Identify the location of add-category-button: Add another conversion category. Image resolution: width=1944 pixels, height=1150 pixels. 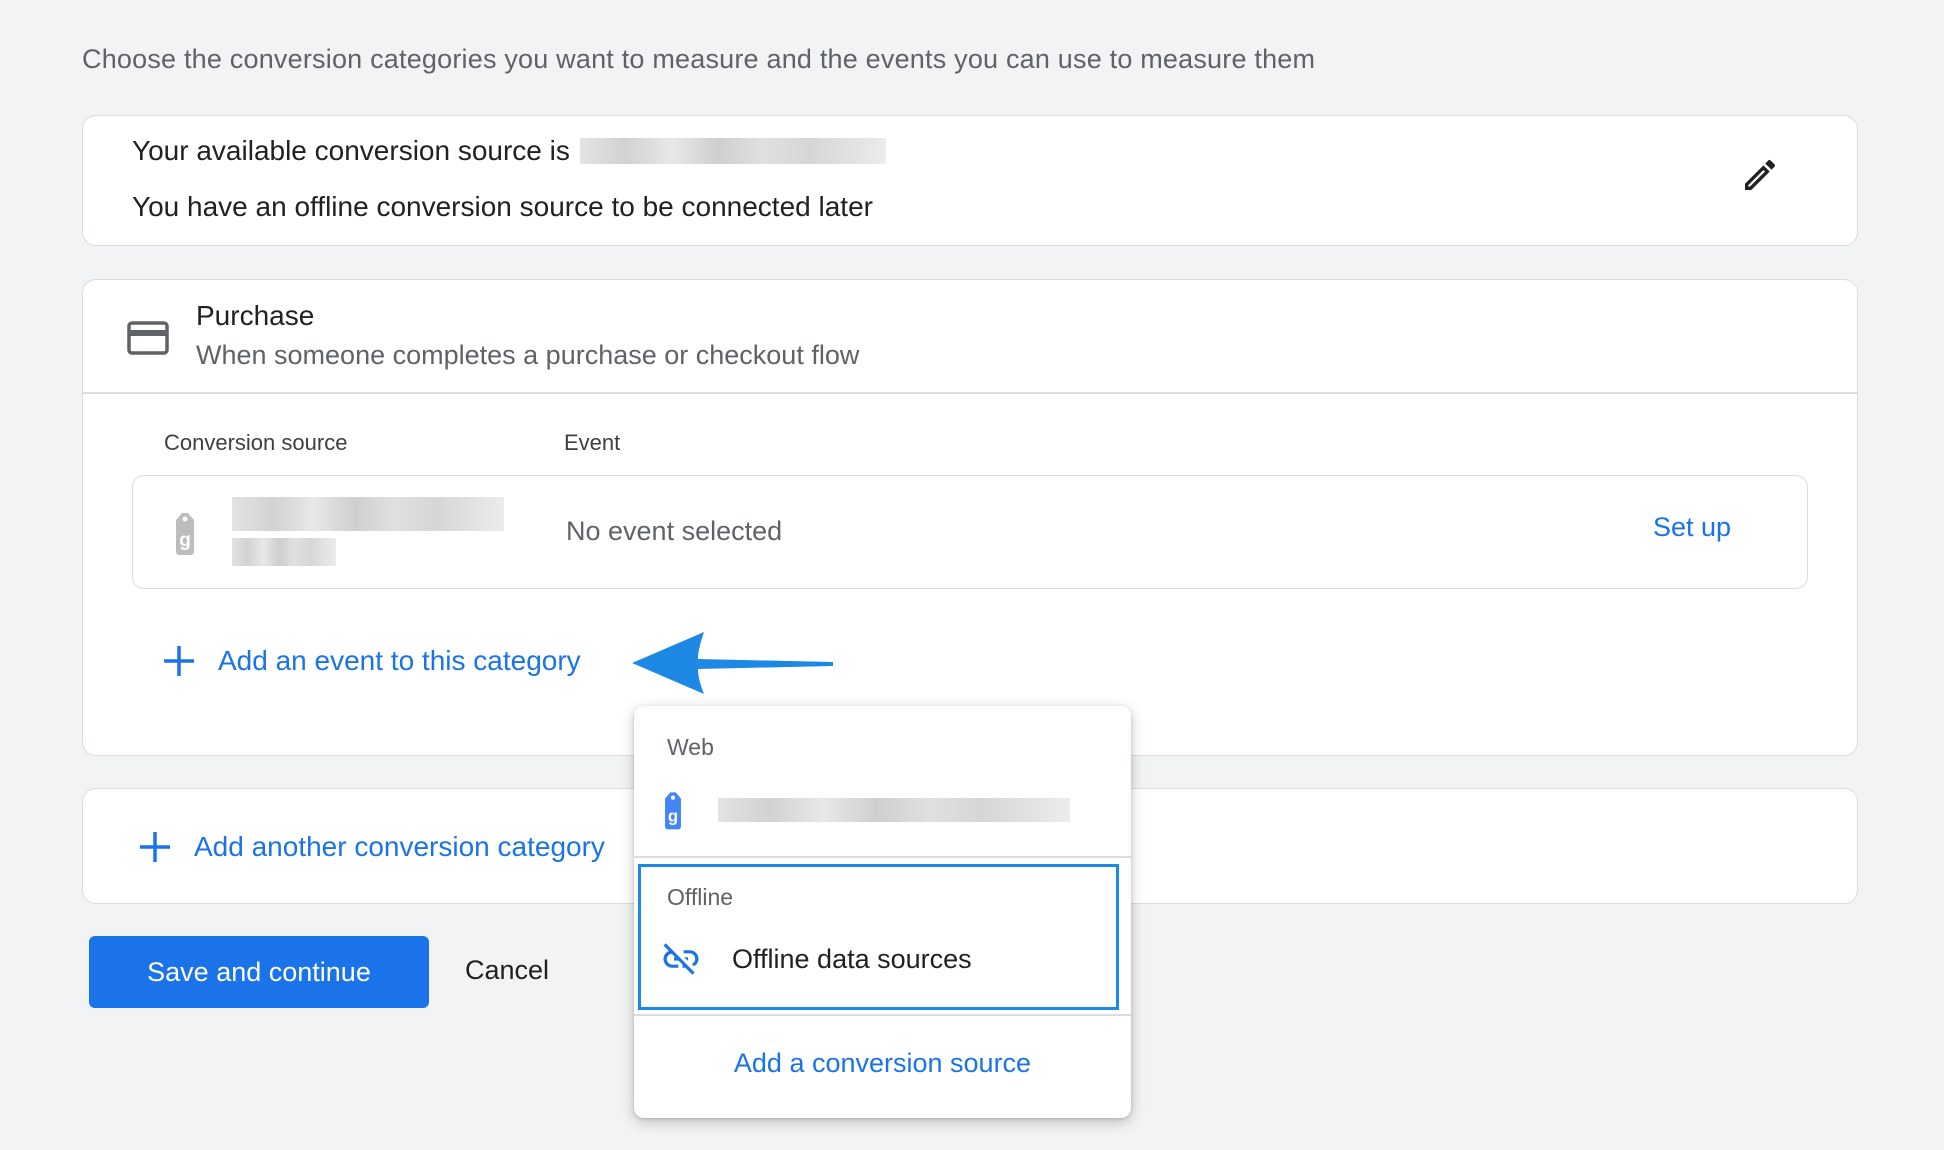
(370, 847).